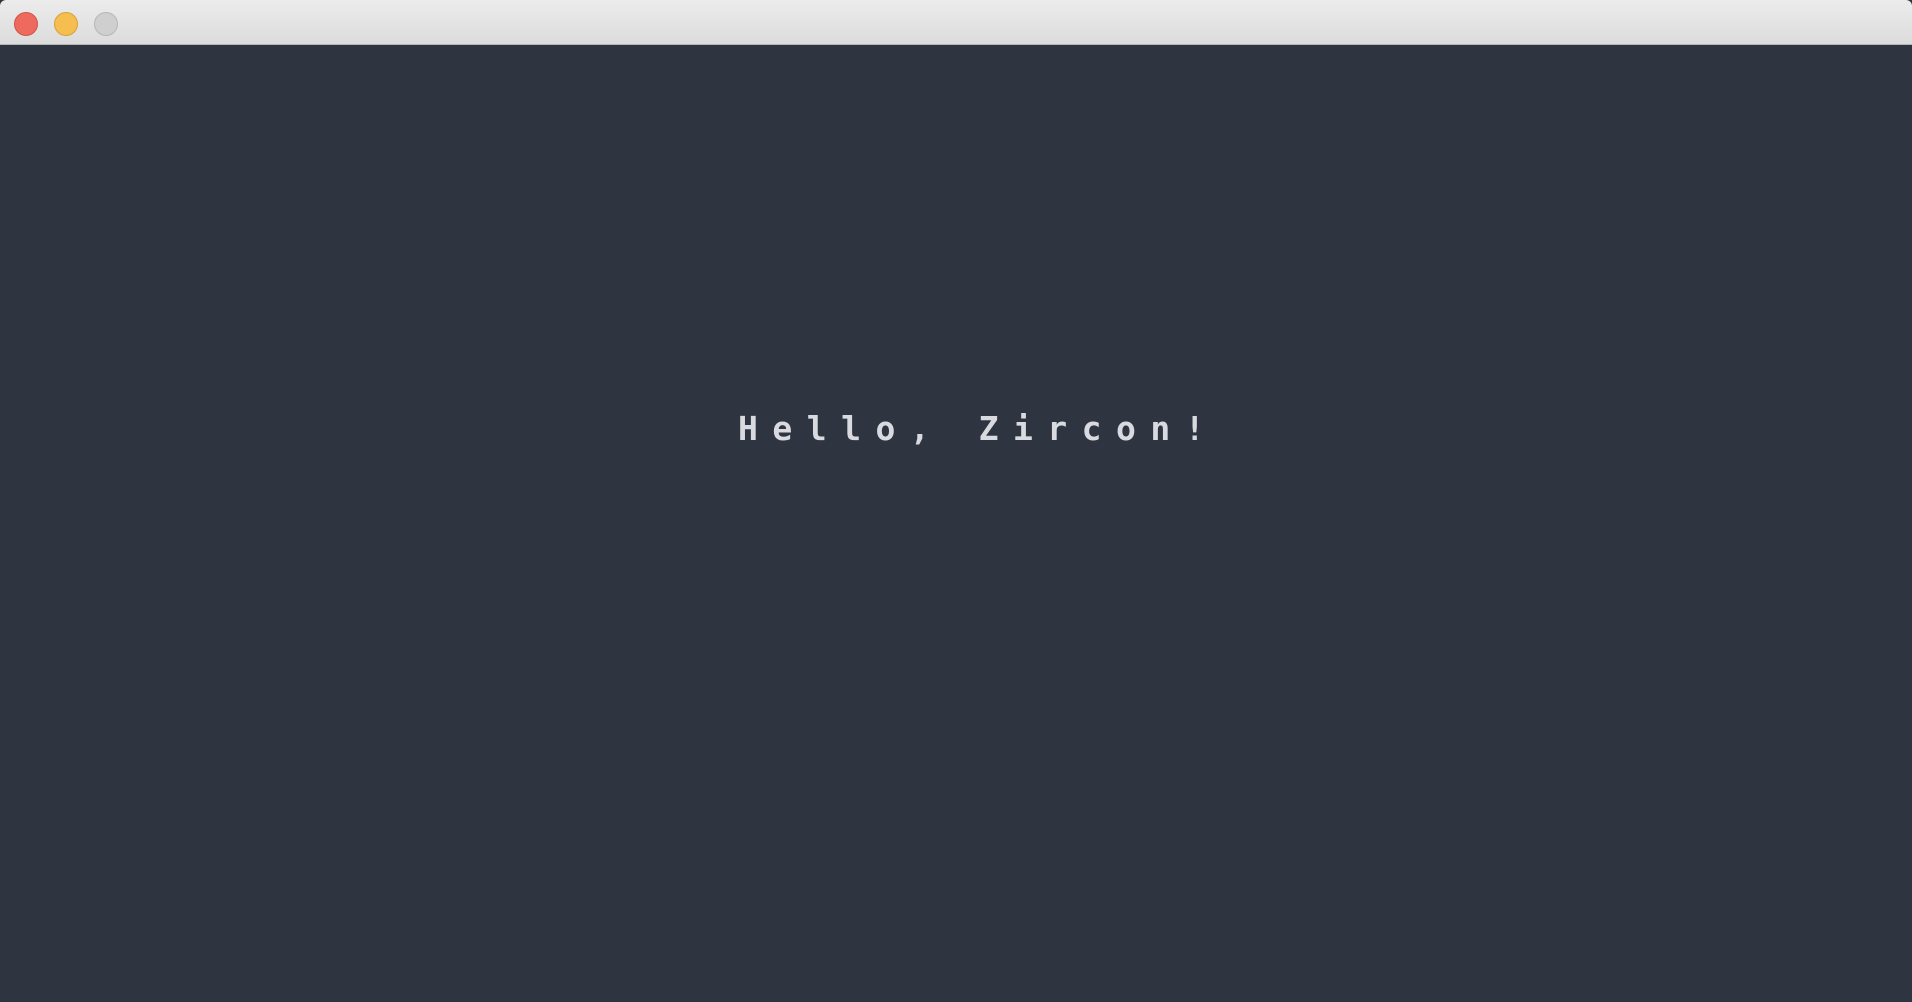  I want to click on window-titlebar, so click(956, 22).